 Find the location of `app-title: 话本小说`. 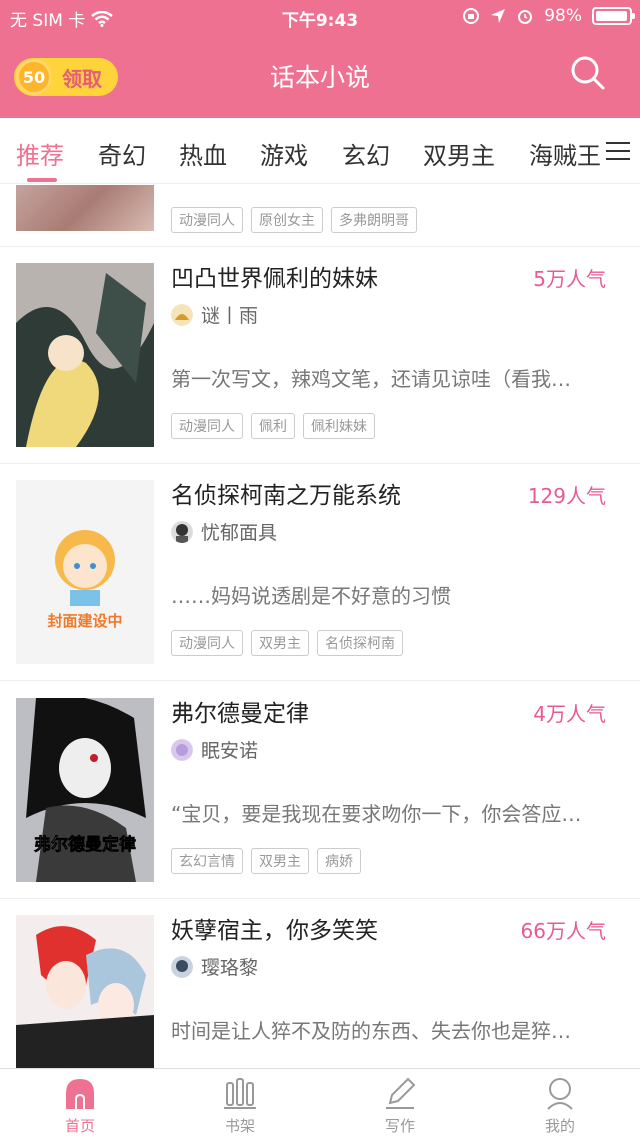

app-title: 话本小说 is located at coordinates (319, 77).